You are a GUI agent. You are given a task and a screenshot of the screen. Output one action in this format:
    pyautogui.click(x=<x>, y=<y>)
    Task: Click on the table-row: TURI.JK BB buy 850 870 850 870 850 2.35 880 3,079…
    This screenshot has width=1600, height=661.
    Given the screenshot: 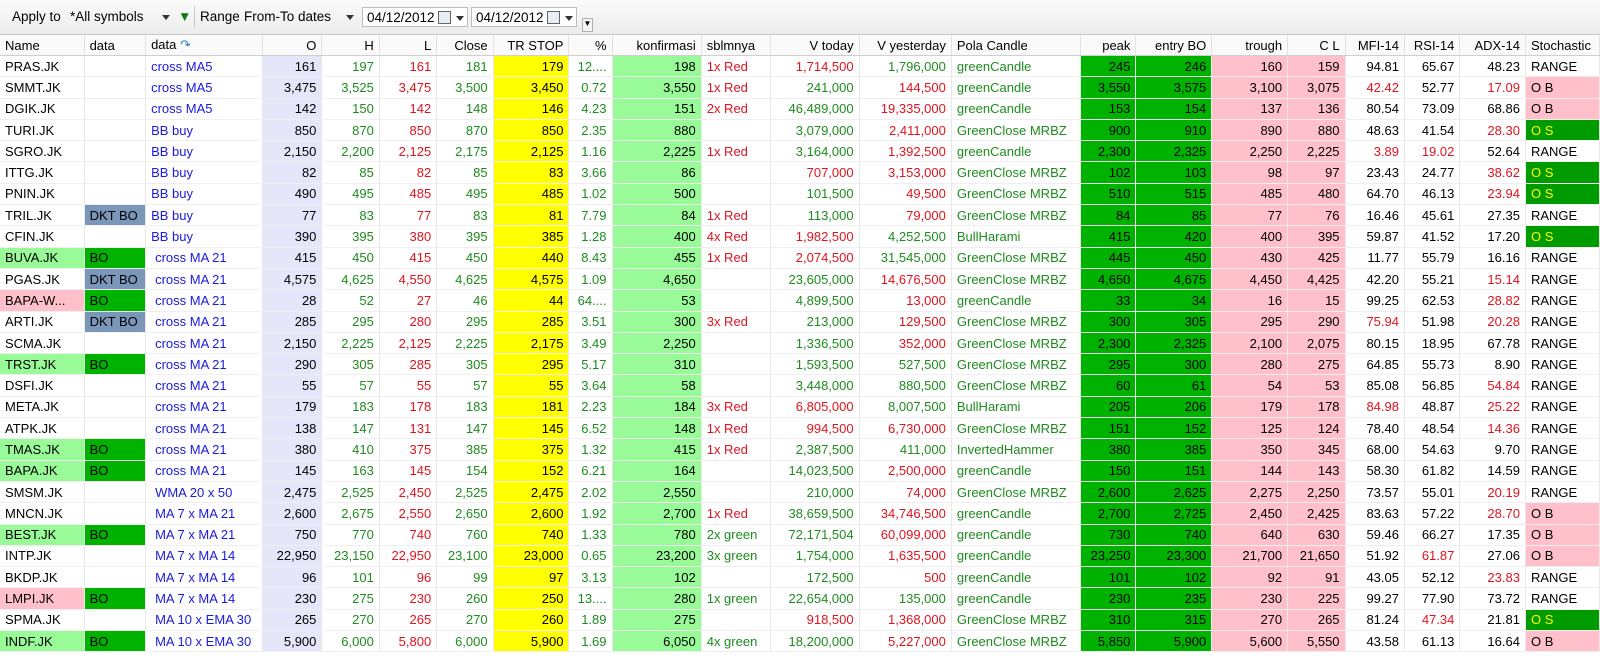 What is the action you would take?
    pyautogui.click(x=800, y=130)
    